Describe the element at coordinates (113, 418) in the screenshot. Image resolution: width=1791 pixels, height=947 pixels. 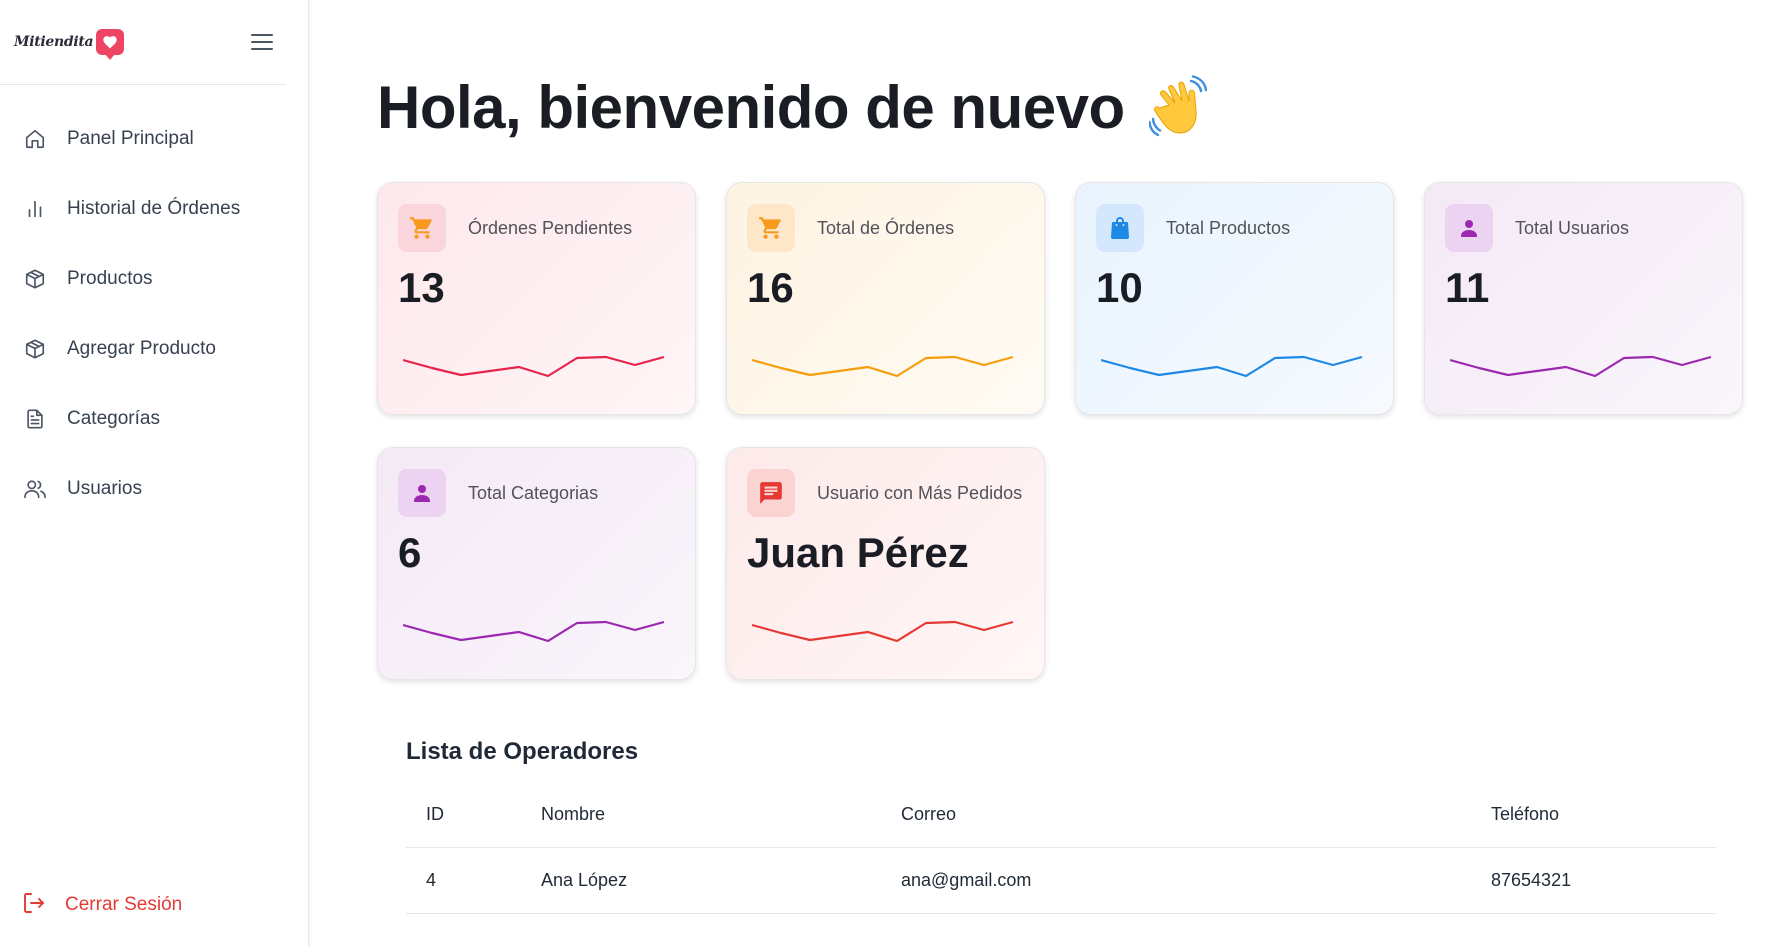
I see `sidebar-item-label: Categorías` at that location.